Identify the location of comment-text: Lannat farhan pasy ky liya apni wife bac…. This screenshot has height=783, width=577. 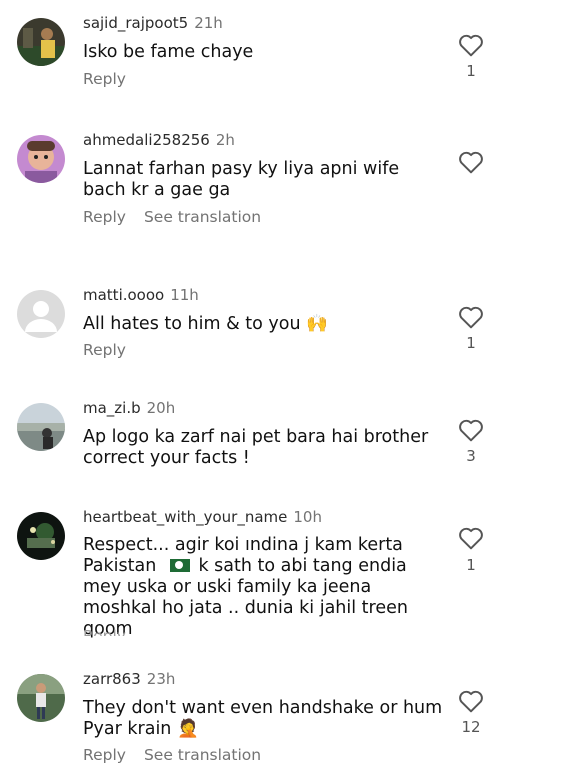
(241, 179).